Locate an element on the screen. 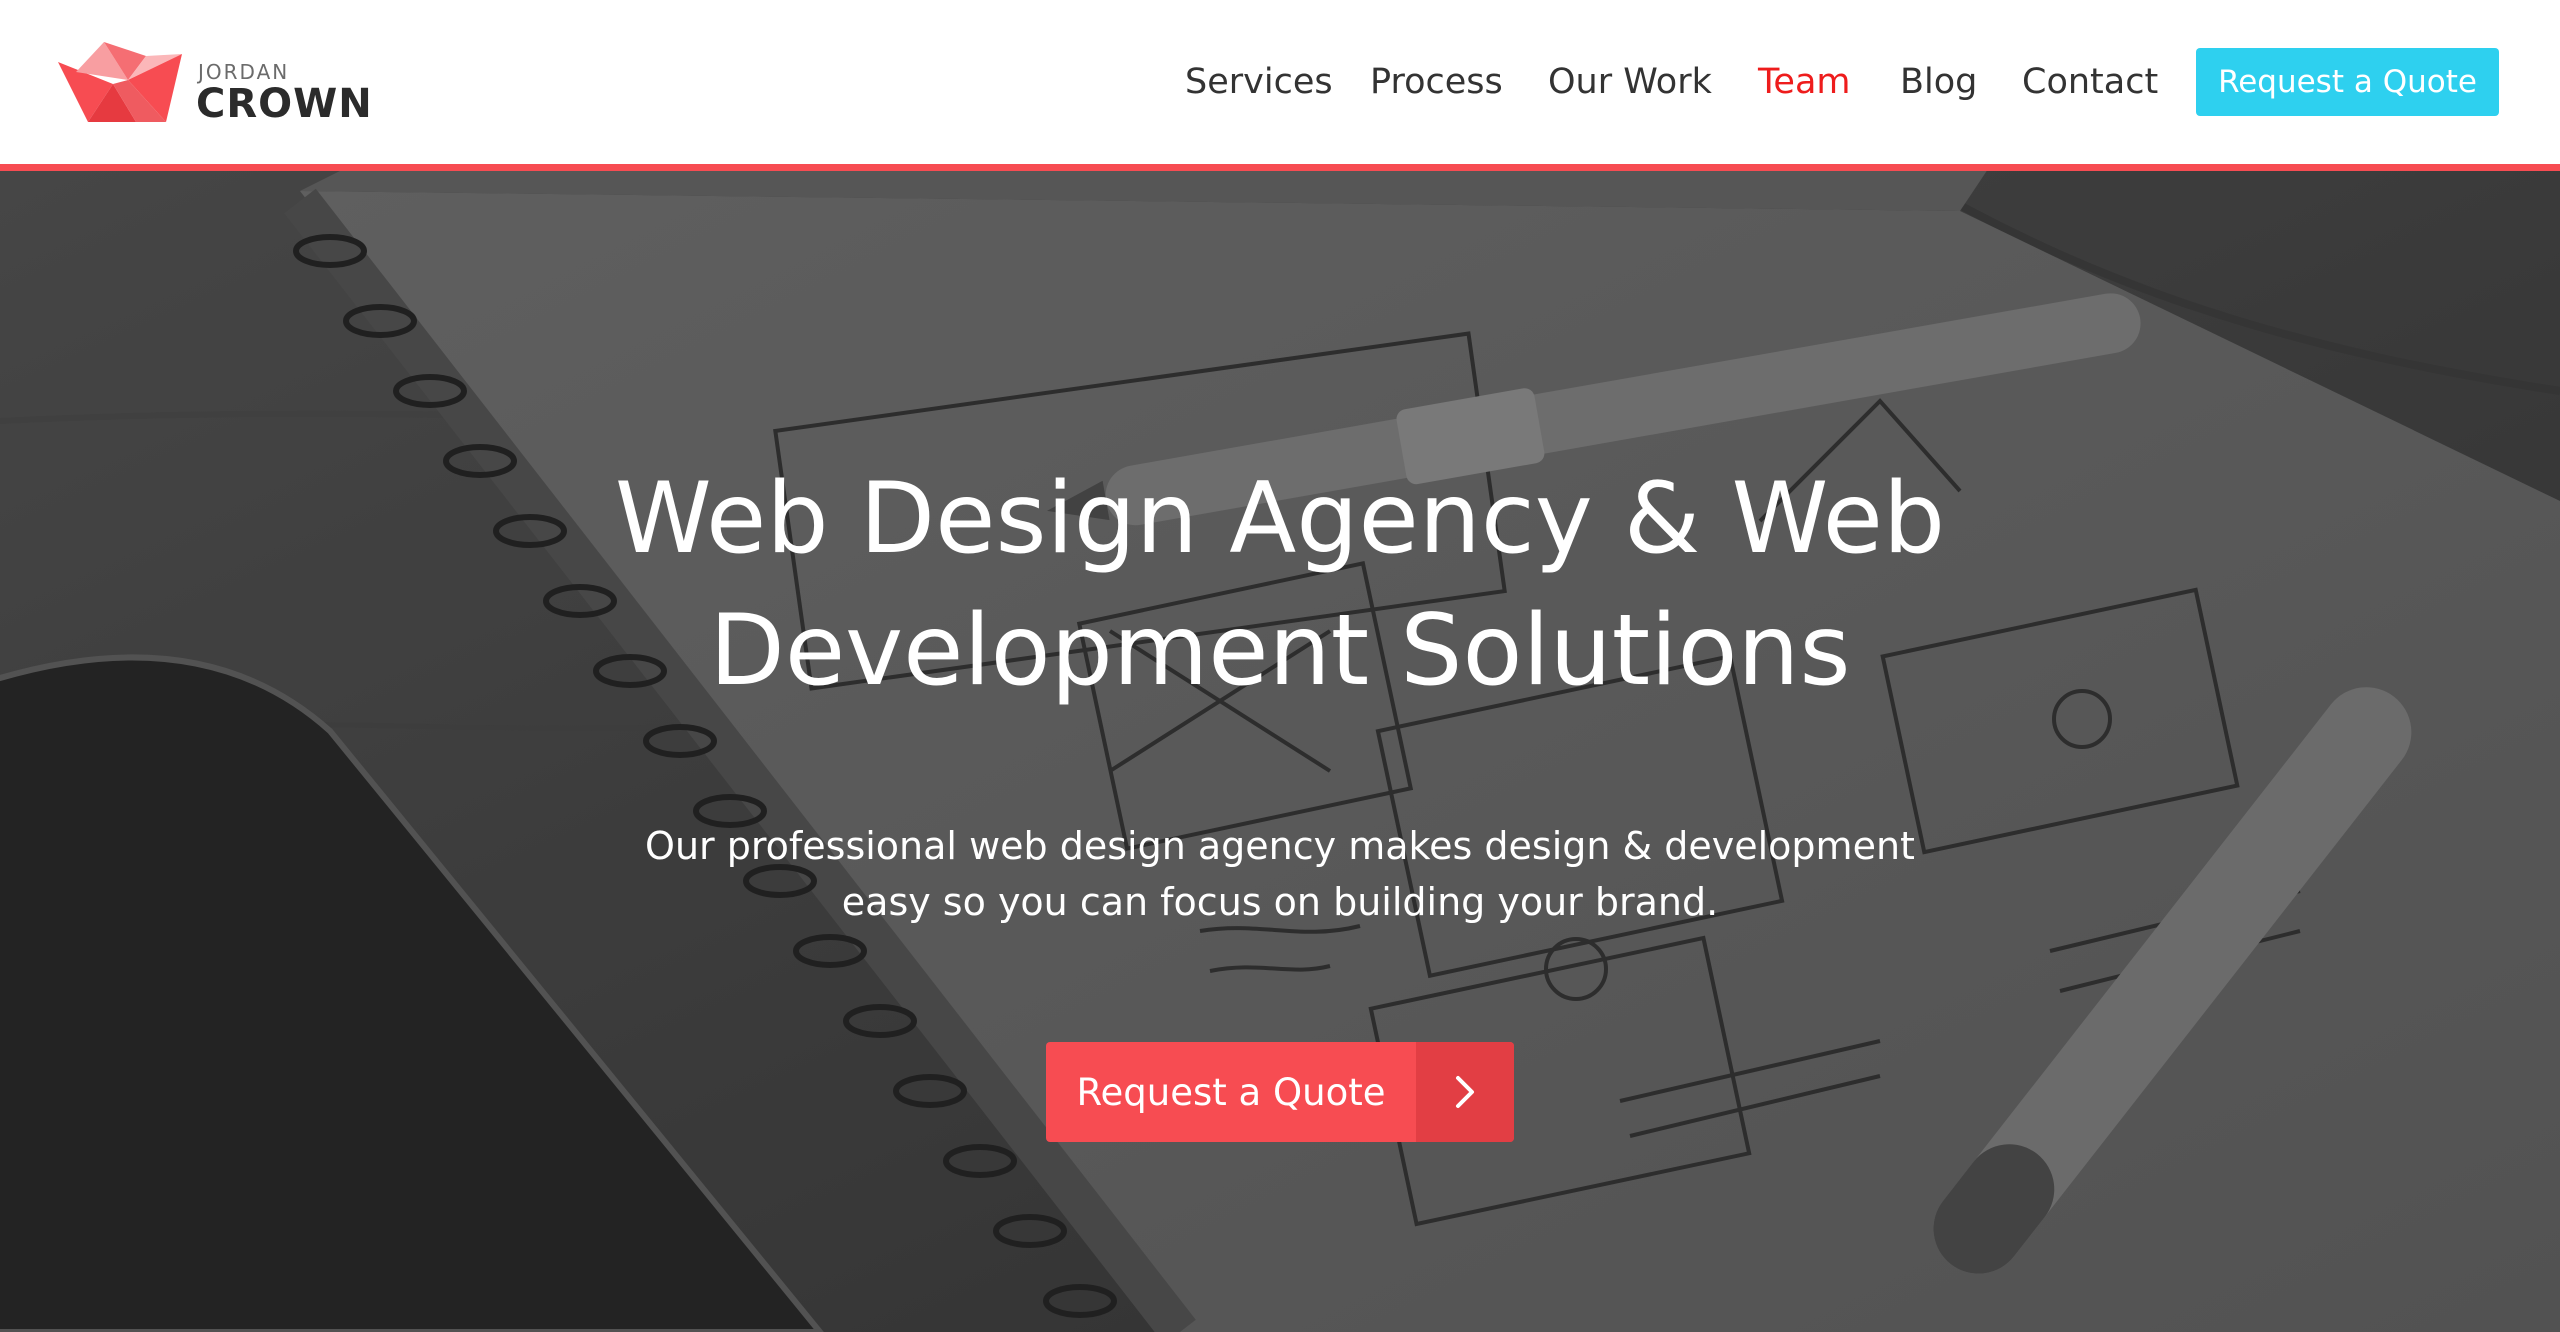 The image size is (2560, 1332). nav-item-contact: Contact is located at coordinates (2090, 82).